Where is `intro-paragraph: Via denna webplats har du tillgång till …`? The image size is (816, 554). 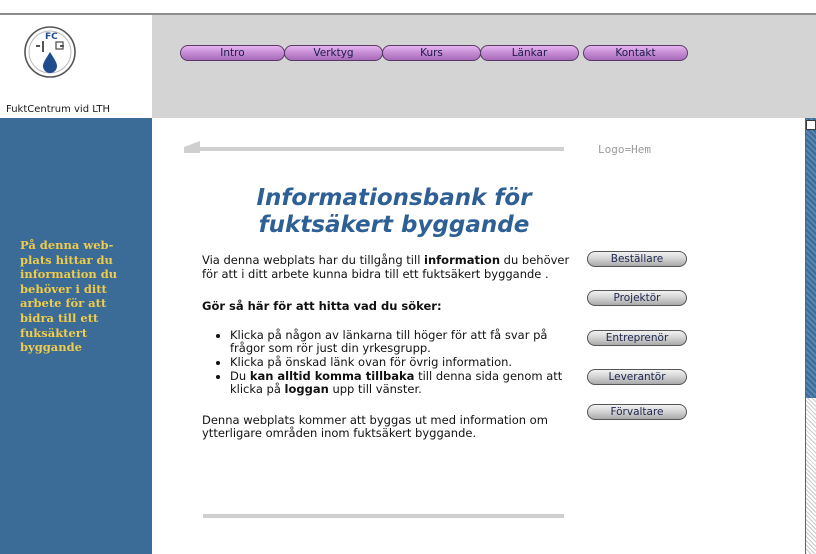 intro-paragraph: Via denna webplats har du tillgång till … is located at coordinates (393, 267).